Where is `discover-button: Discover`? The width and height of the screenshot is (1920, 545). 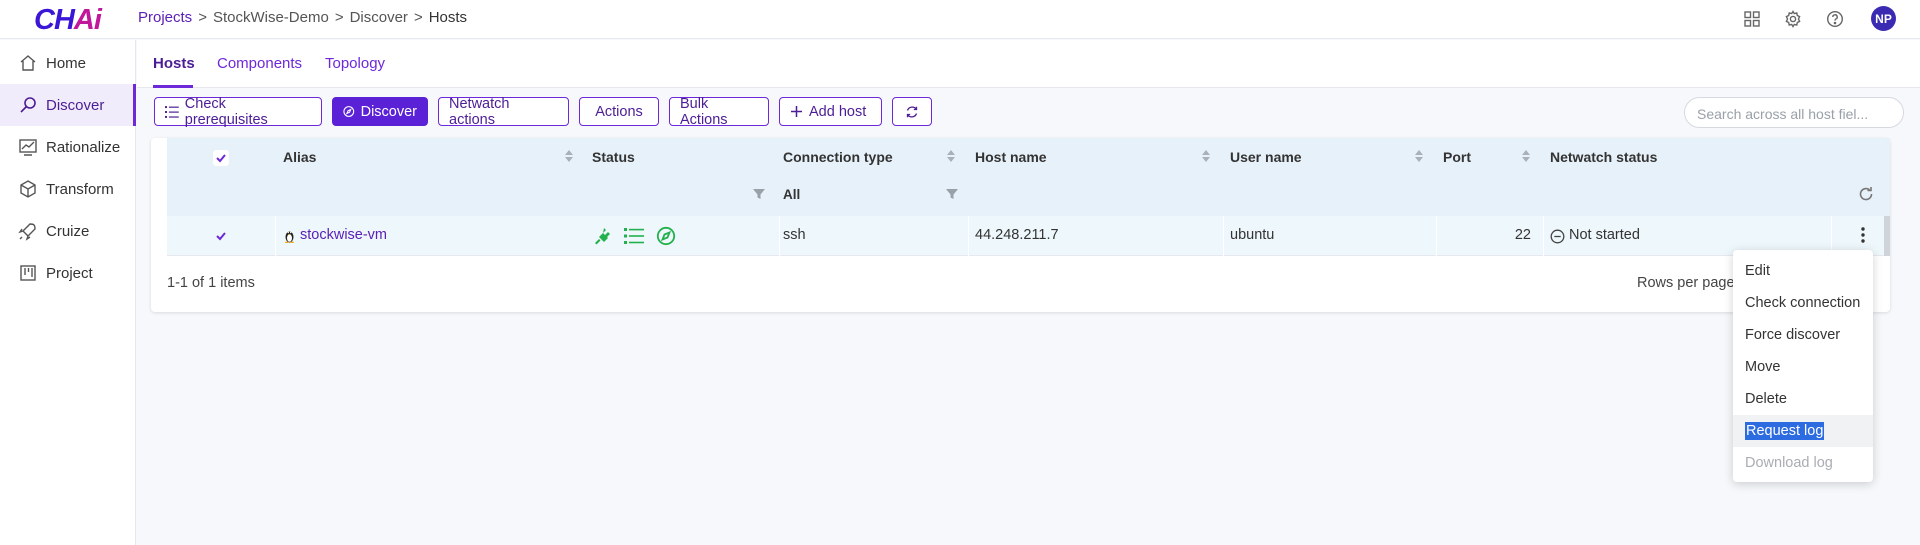
discover-button: Discover is located at coordinates (380, 111).